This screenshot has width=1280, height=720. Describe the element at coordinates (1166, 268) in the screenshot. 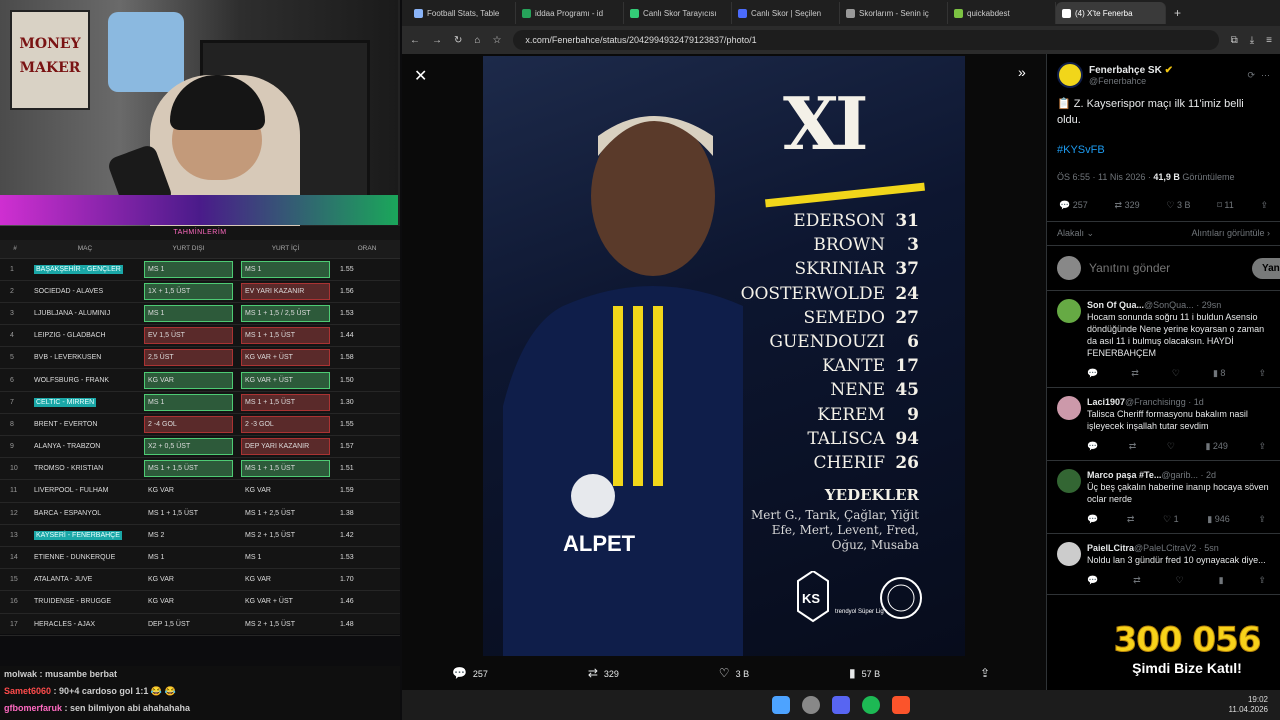

I see `reply-input` at that location.